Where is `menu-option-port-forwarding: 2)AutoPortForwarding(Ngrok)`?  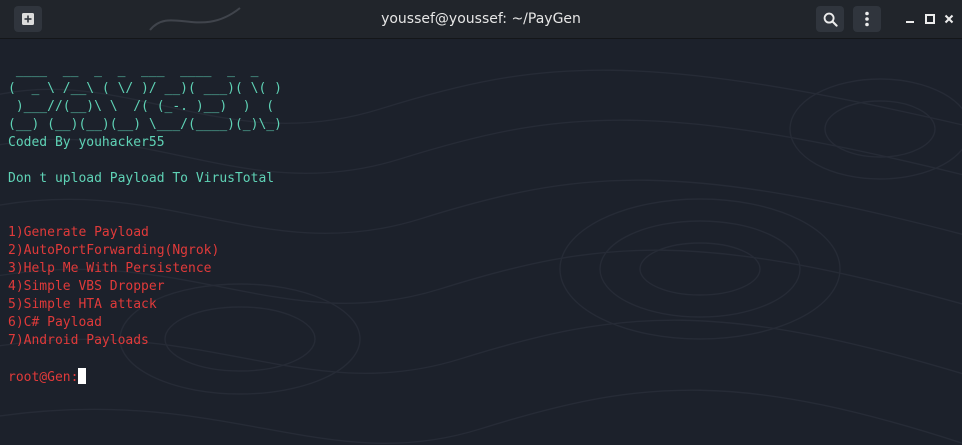
menu-option-port-forwarding: 2)AutoPortForwarding(Ngrok) is located at coordinates (114, 250).